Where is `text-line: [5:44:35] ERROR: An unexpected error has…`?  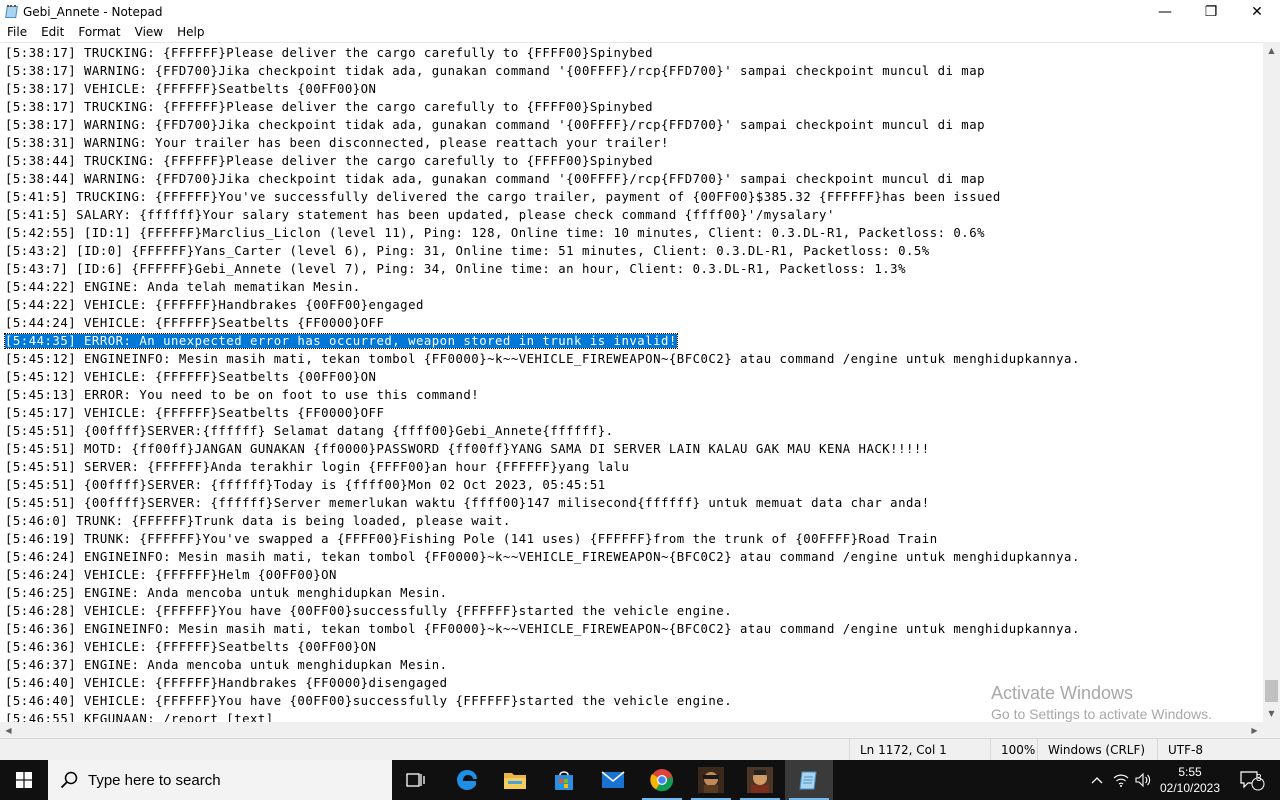 text-line: [5:44:35] ERROR: An unexpected error has… is located at coordinates (542, 341).